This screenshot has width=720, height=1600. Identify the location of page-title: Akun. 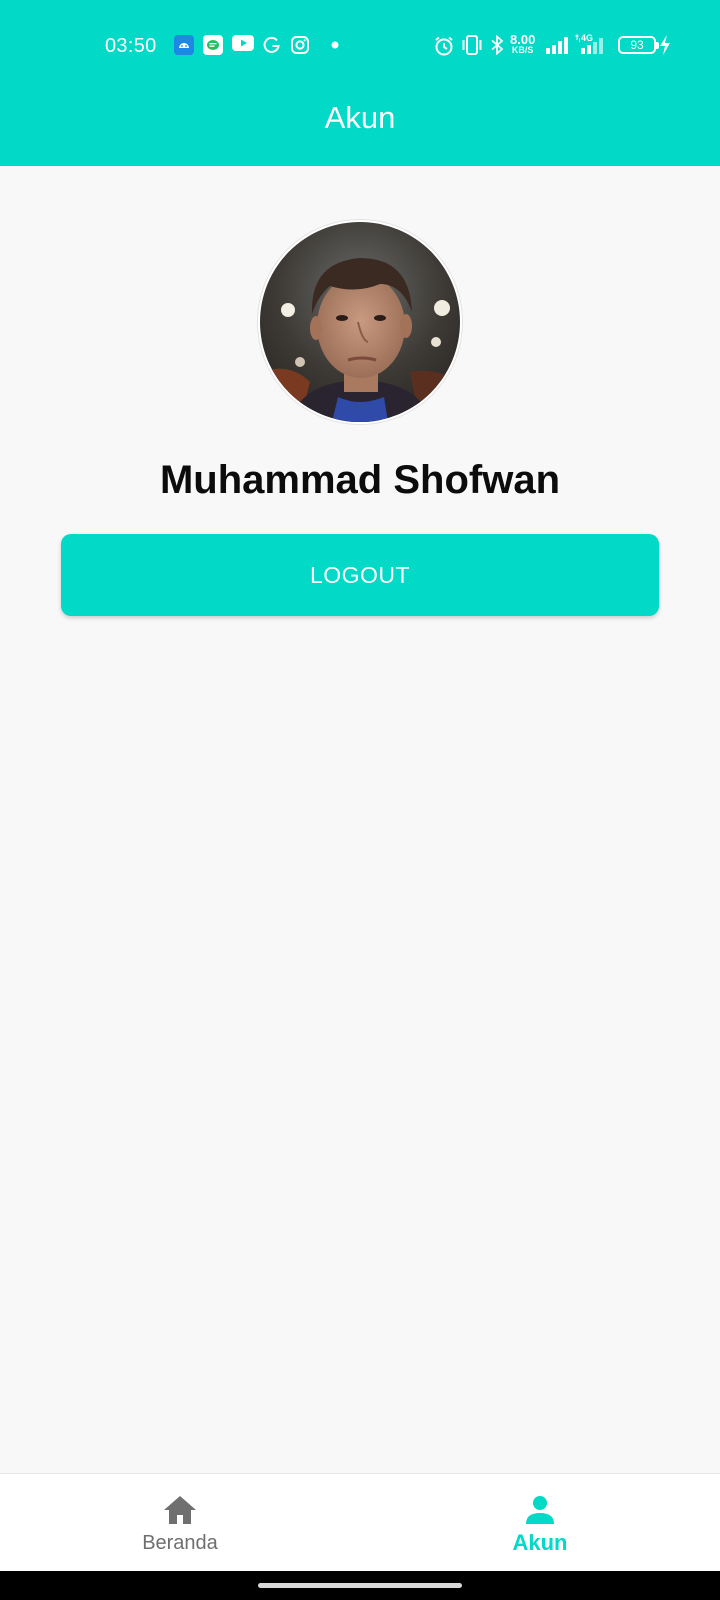
(360, 117).